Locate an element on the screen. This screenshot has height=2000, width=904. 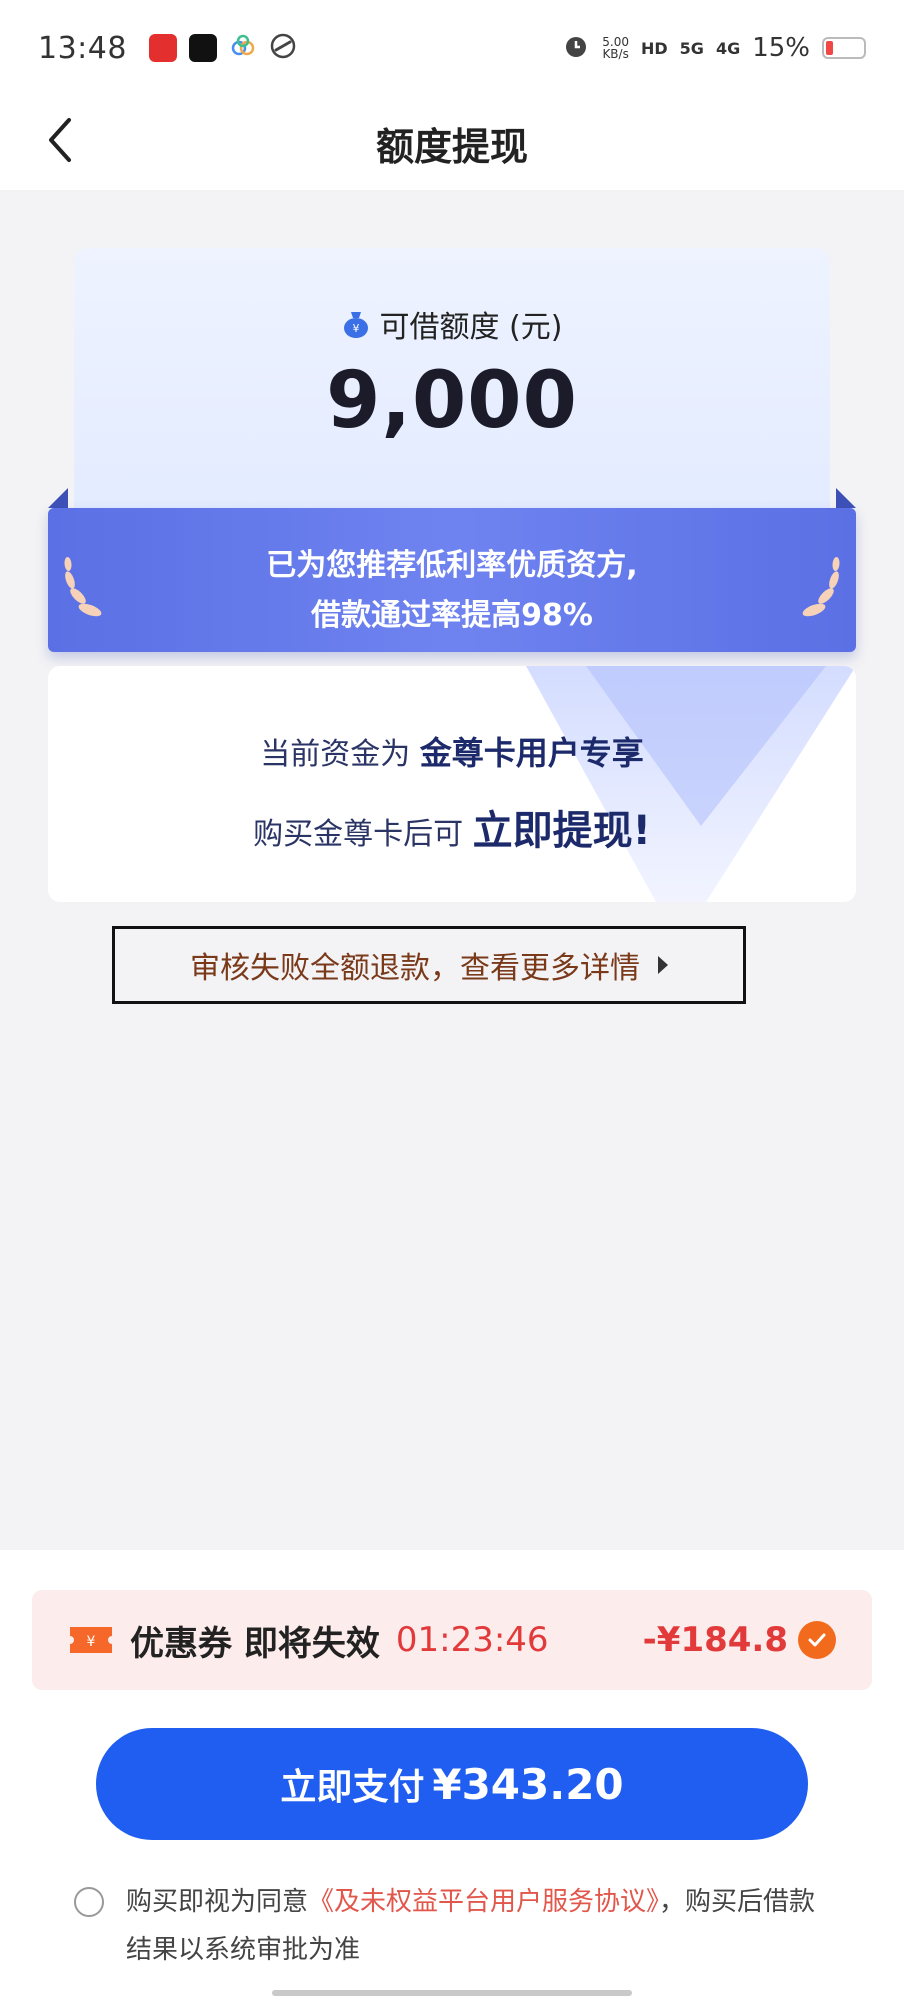
hd-icon: HD is located at coordinates (654, 48).